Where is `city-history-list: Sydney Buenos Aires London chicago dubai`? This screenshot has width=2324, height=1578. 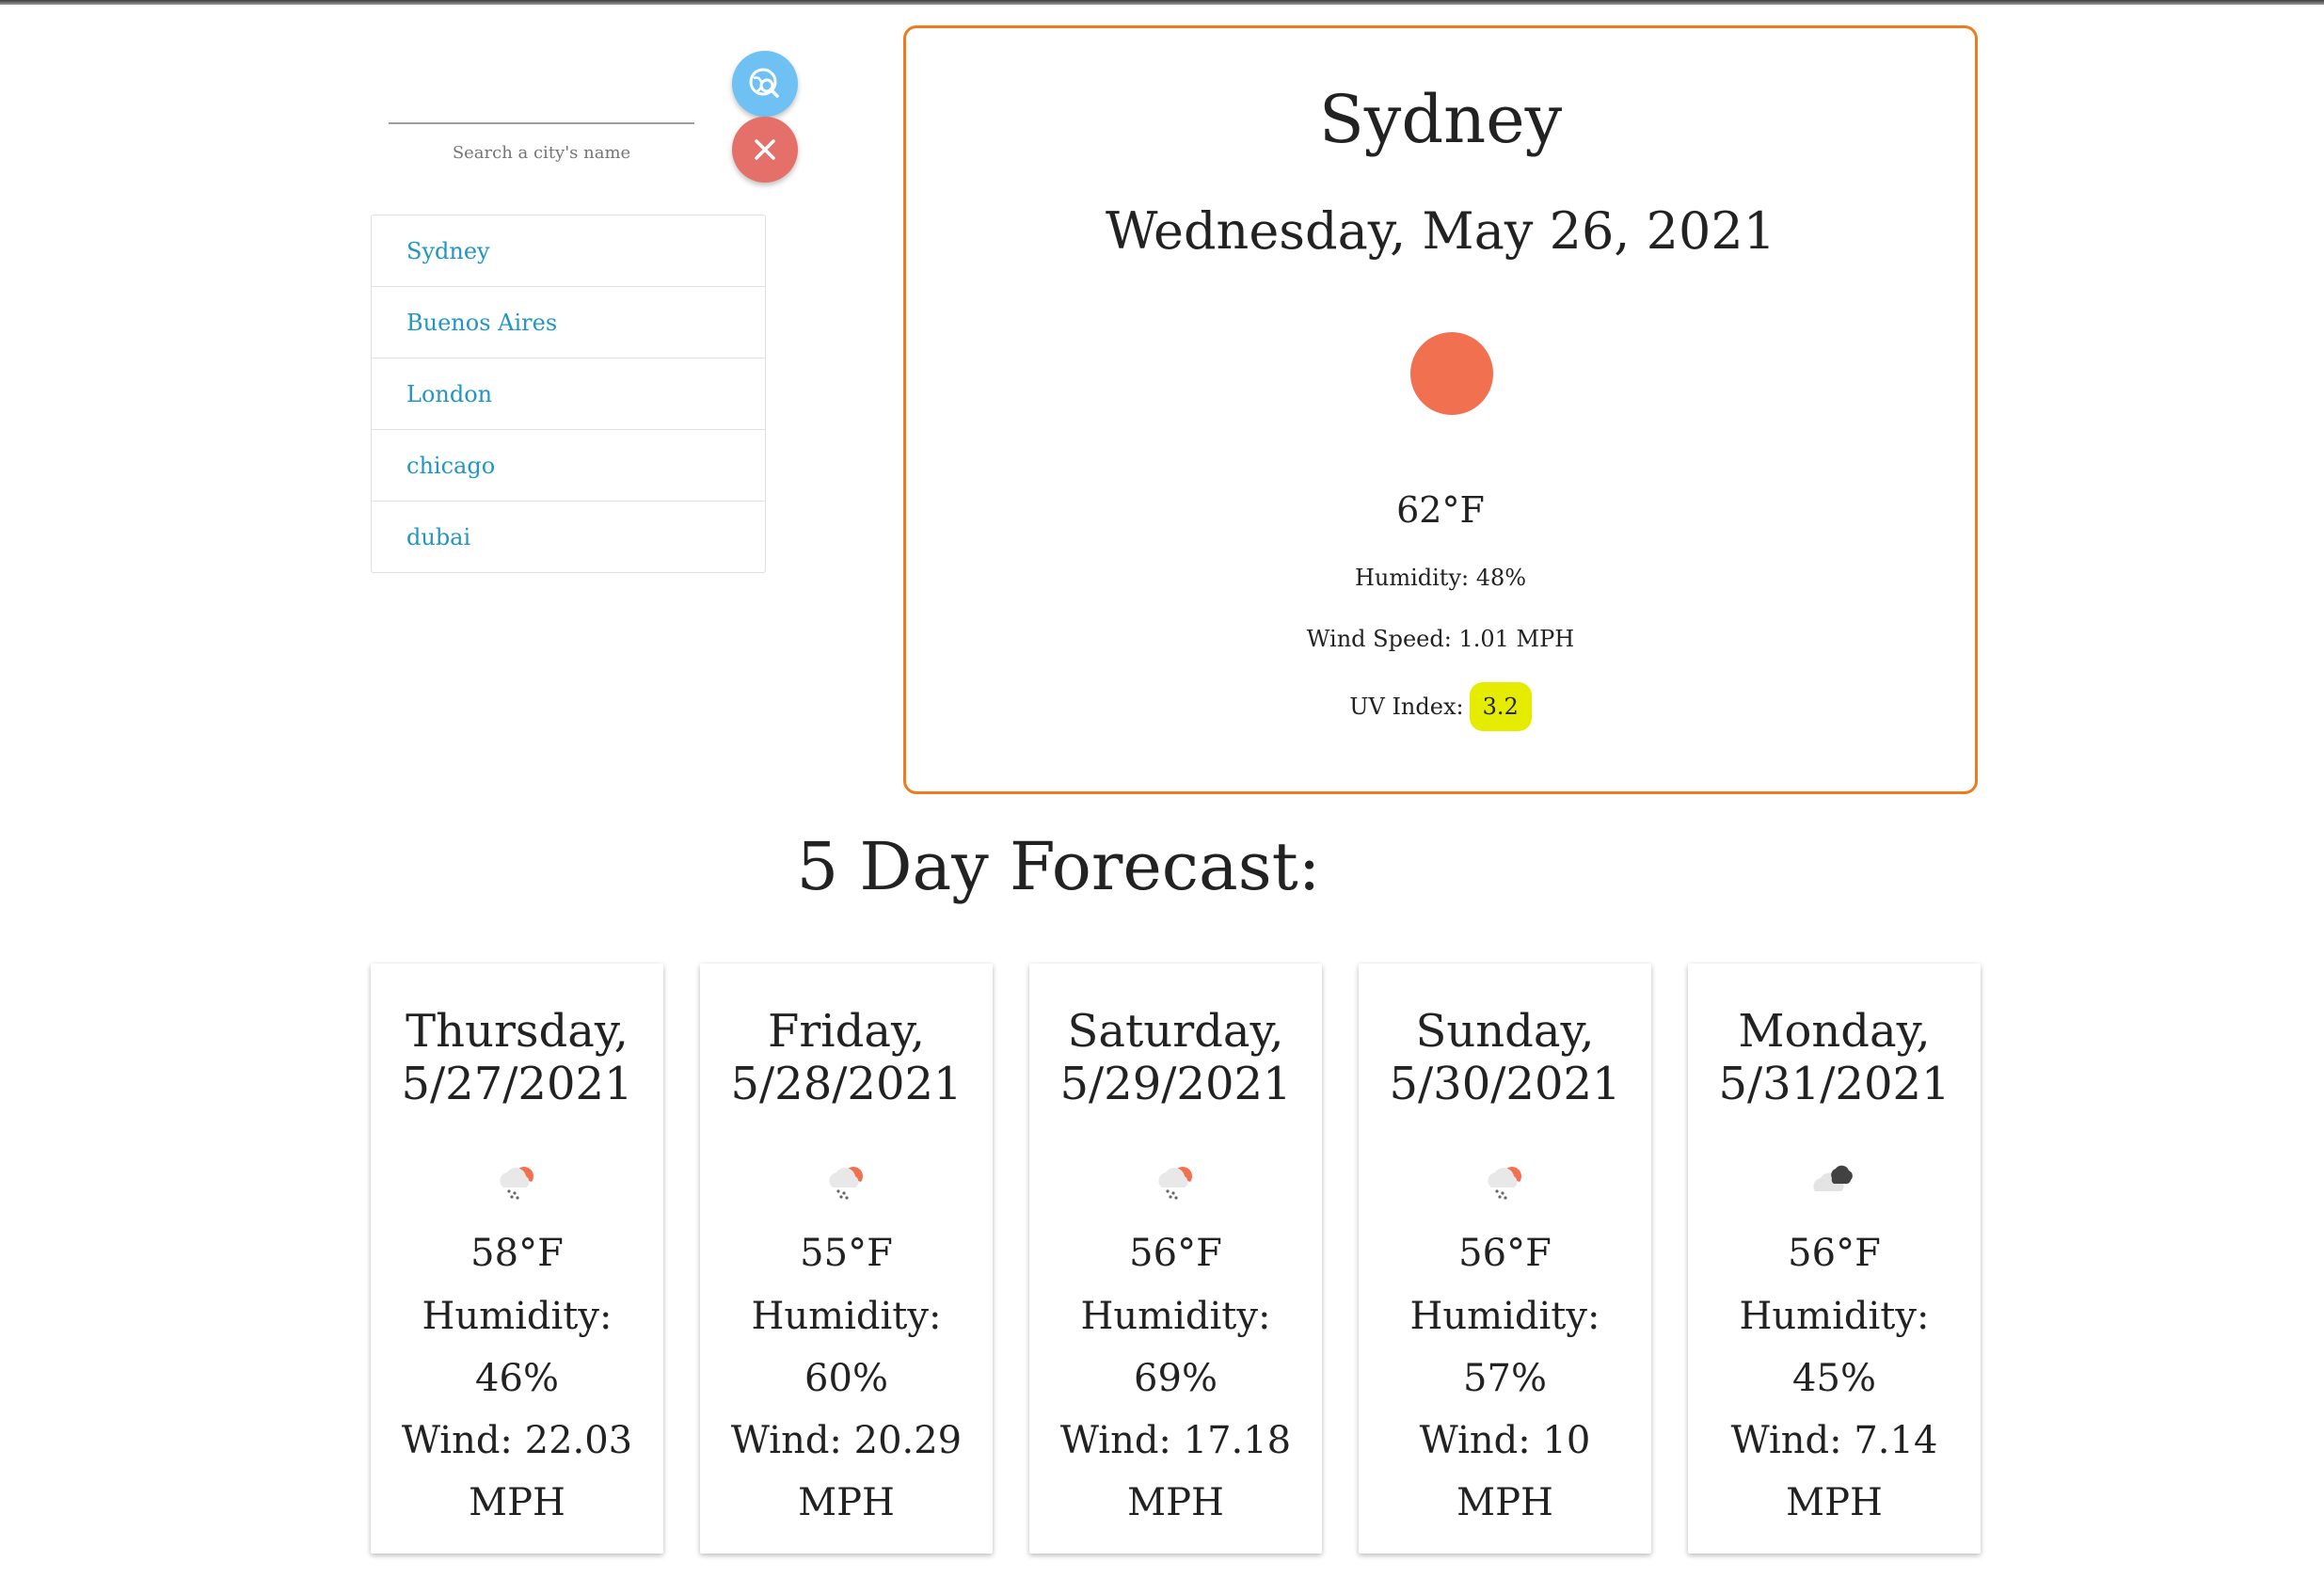
city-history-list: Sydney Buenos Aires London chicago dubai is located at coordinates (568, 394).